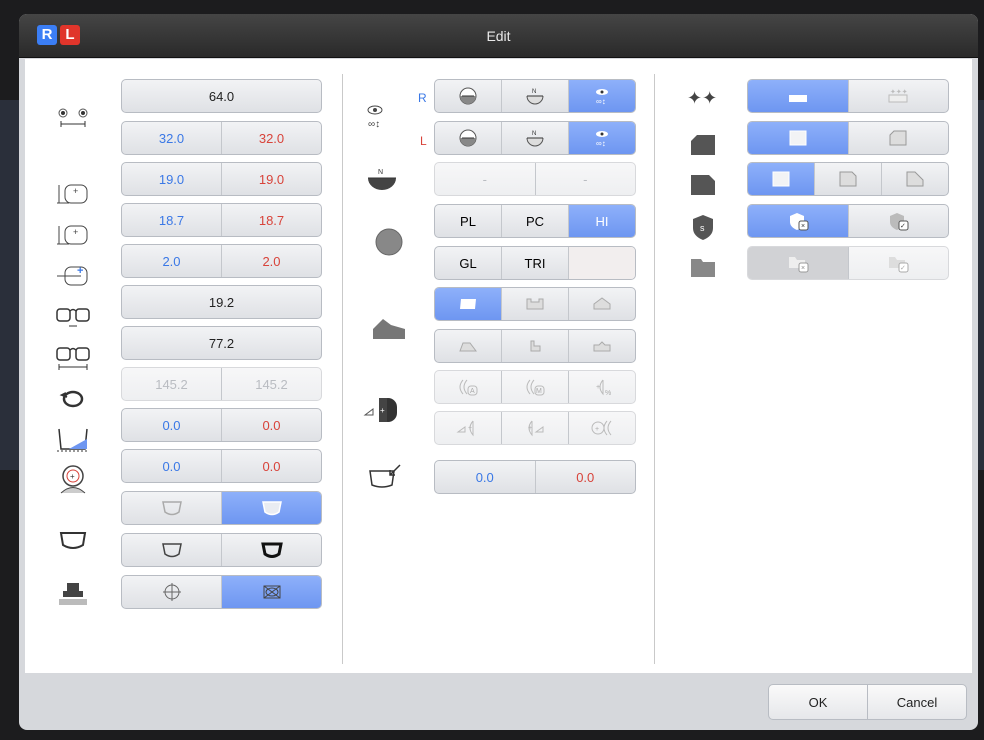  I want to click on rear-bevel-row, so click(848, 179).